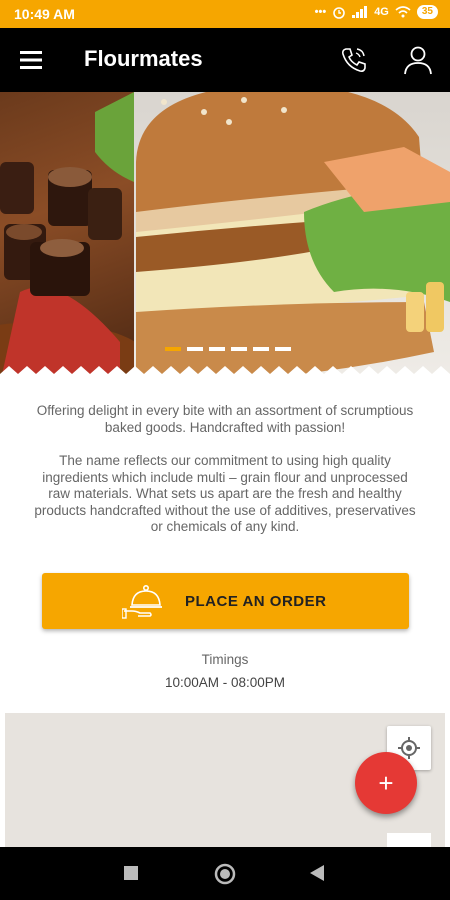 The image size is (450, 900). What do you see at coordinates (225, 60) in the screenshot?
I see `app-bar: Flourmates` at bounding box center [225, 60].